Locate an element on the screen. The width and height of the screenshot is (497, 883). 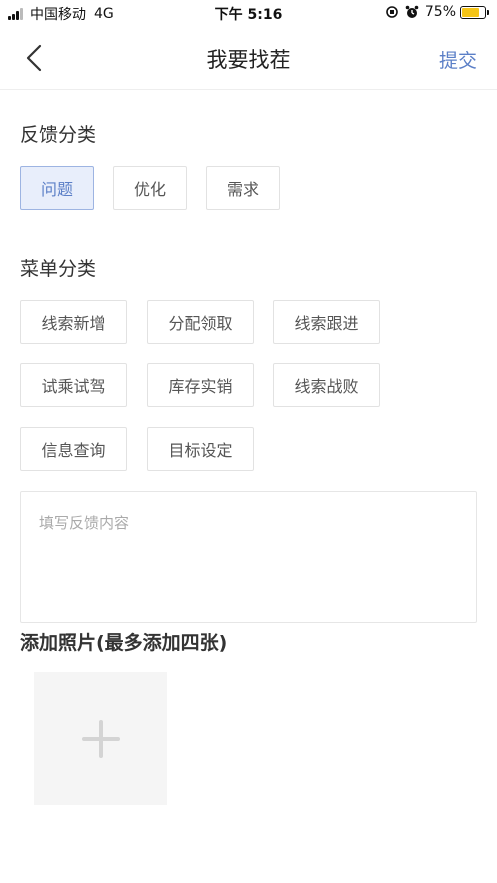
feedback-category-title: 反馈分类 is located at coordinates (58, 135).